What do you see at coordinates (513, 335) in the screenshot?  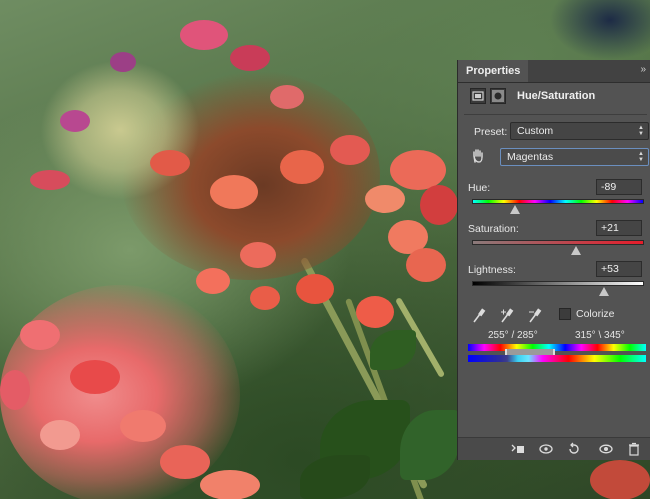 I see `range-left-degrees: 255° / 285°` at bounding box center [513, 335].